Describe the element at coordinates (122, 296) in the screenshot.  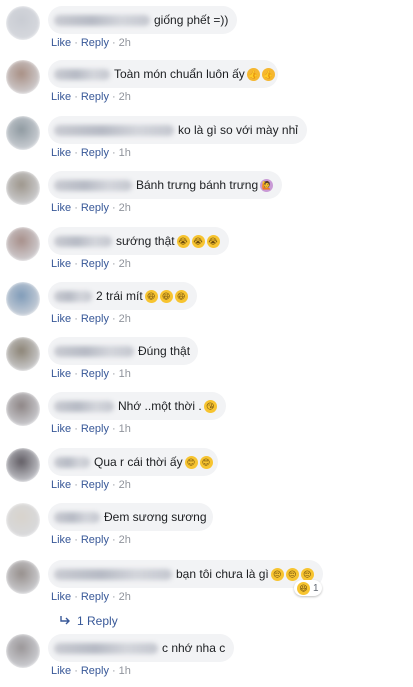
I see `comment-bubble: 2 trái mít 😆 😆 😆` at that location.